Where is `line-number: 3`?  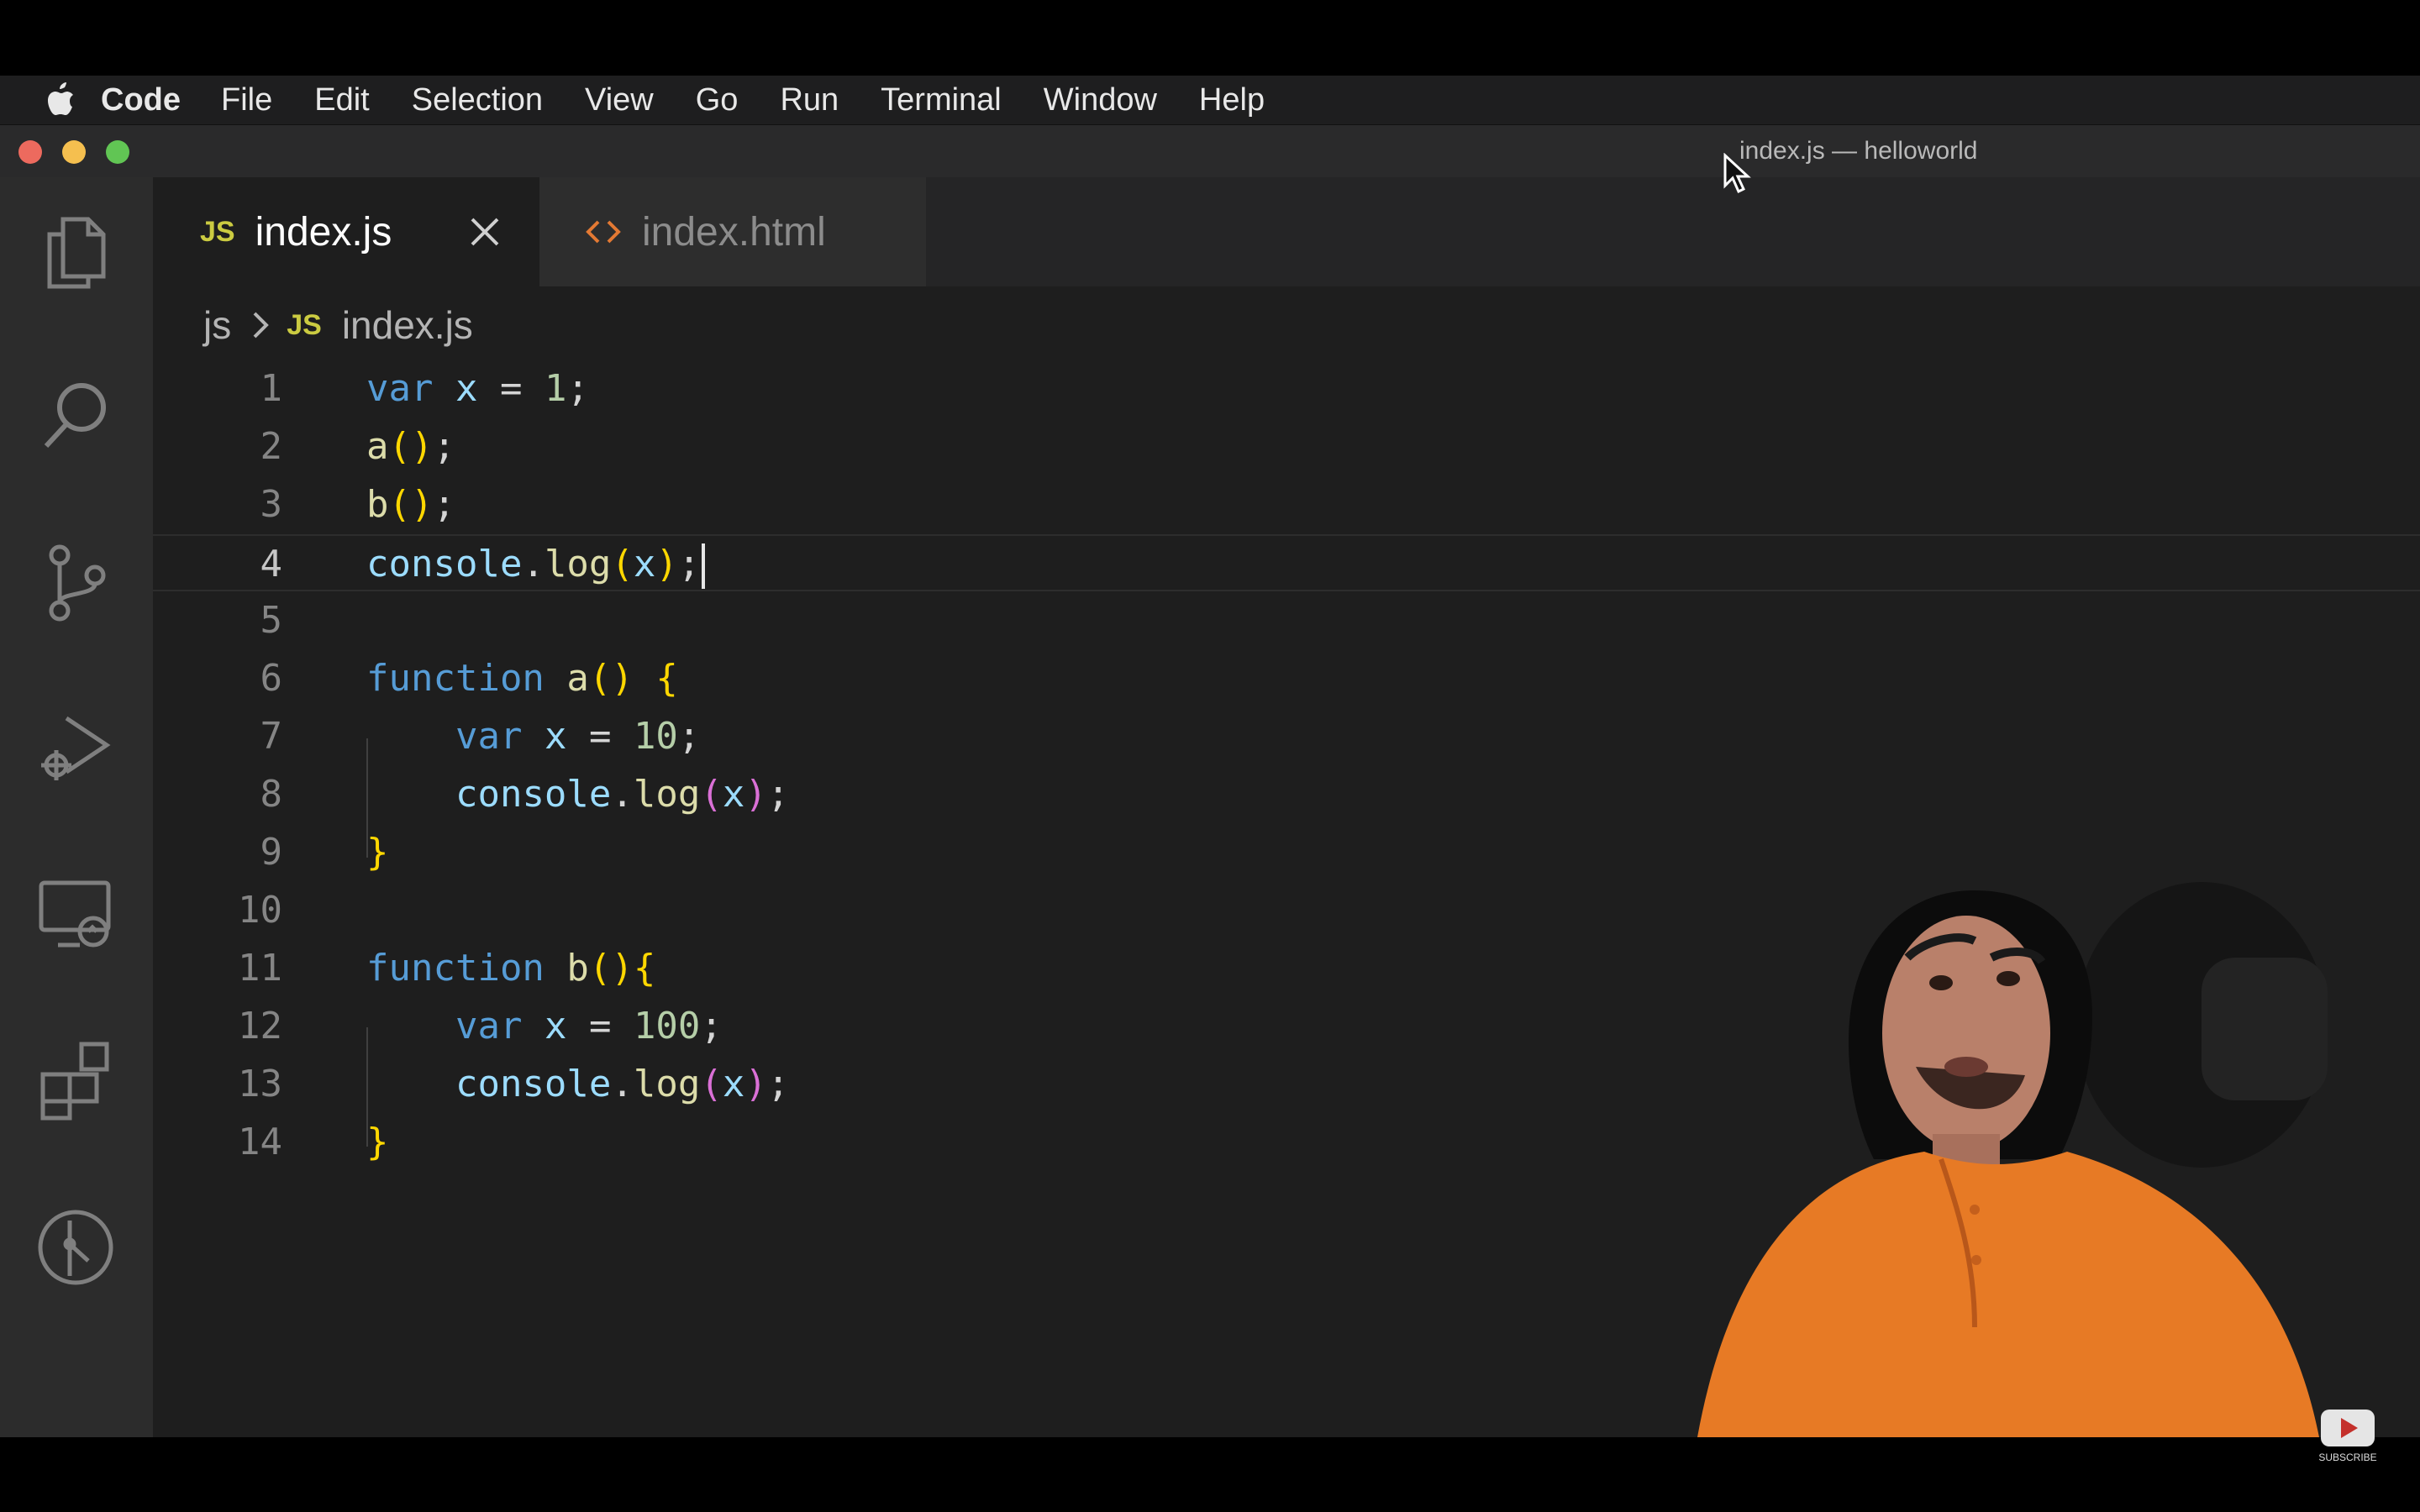
line-number: 3 is located at coordinates (271, 504).